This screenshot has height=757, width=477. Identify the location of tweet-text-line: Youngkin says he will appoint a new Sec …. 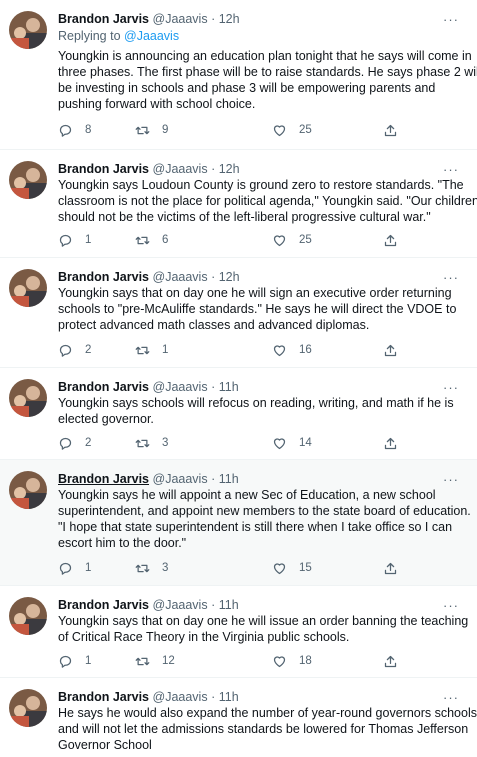
(247, 495).